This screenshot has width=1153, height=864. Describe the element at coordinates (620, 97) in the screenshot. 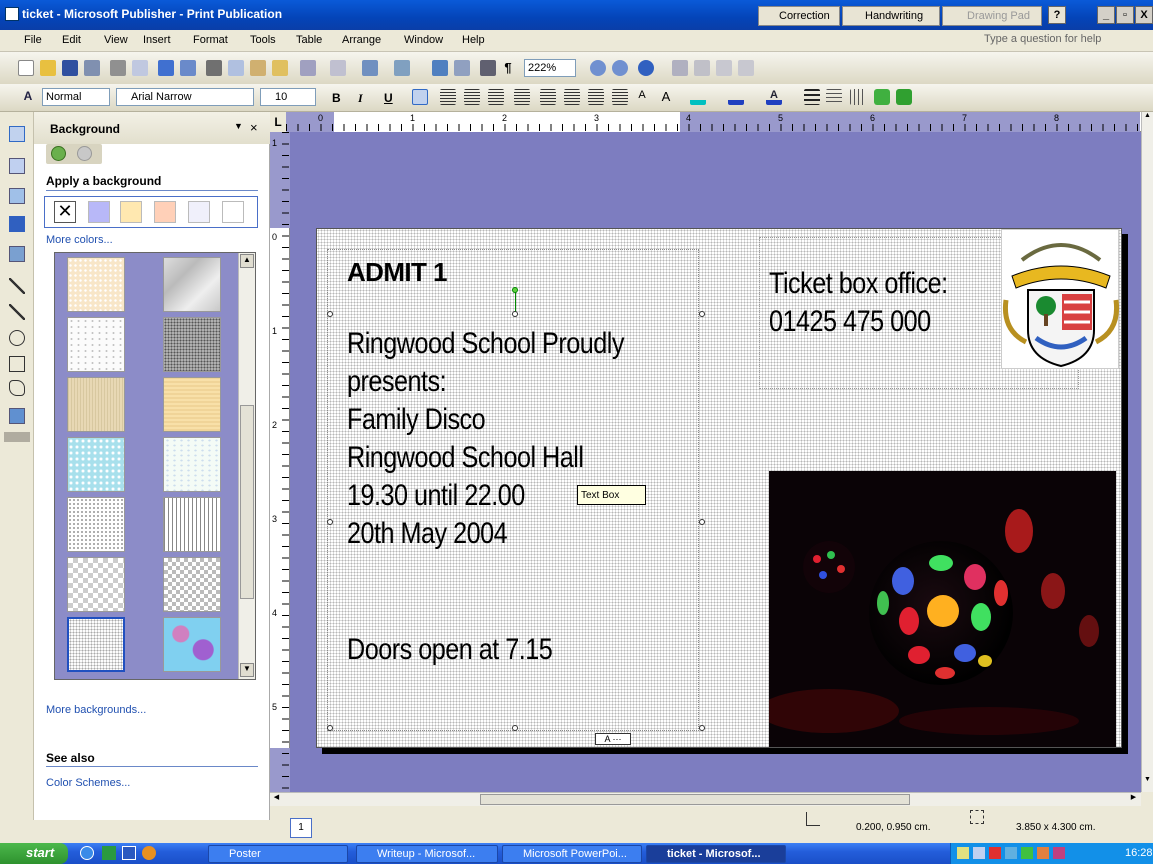

I see `increase-indent-icon` at that location.